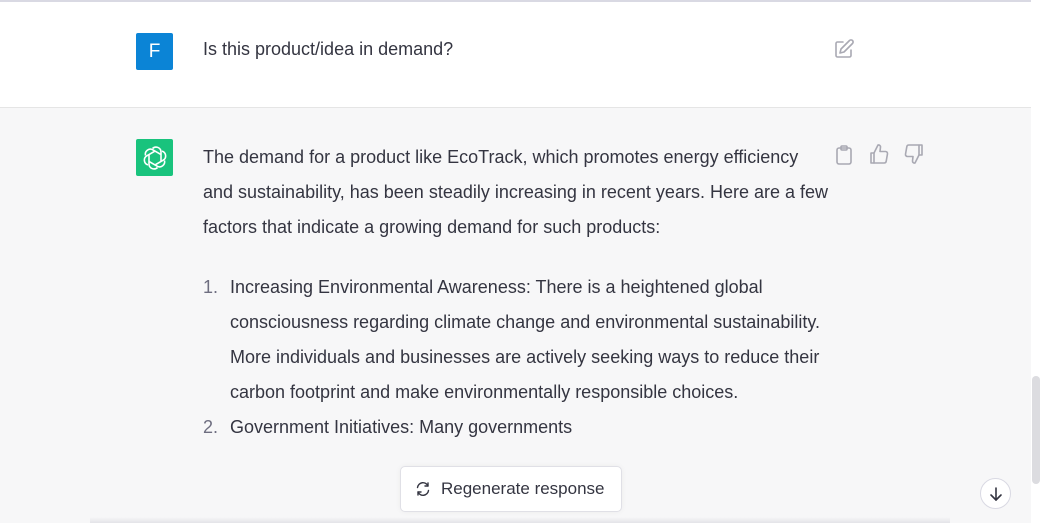 Image resolution: width=1041 pixels, height=523 pixels. Describe the element at coordinates (154, 51) in the screenshot. I see `user-avatar: F` at that location.